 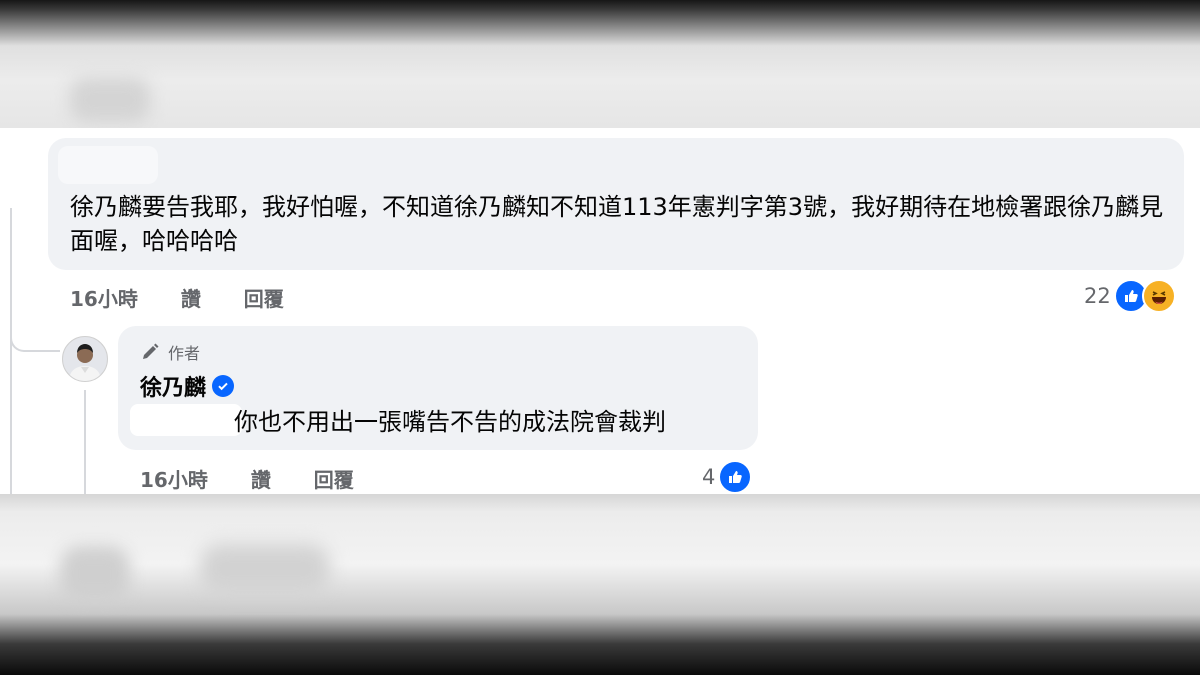 What do you see at coordinates (334, 480) in the screenshot?
I see `reply-reply-button: 回覆` at bounding box center [334, 480].